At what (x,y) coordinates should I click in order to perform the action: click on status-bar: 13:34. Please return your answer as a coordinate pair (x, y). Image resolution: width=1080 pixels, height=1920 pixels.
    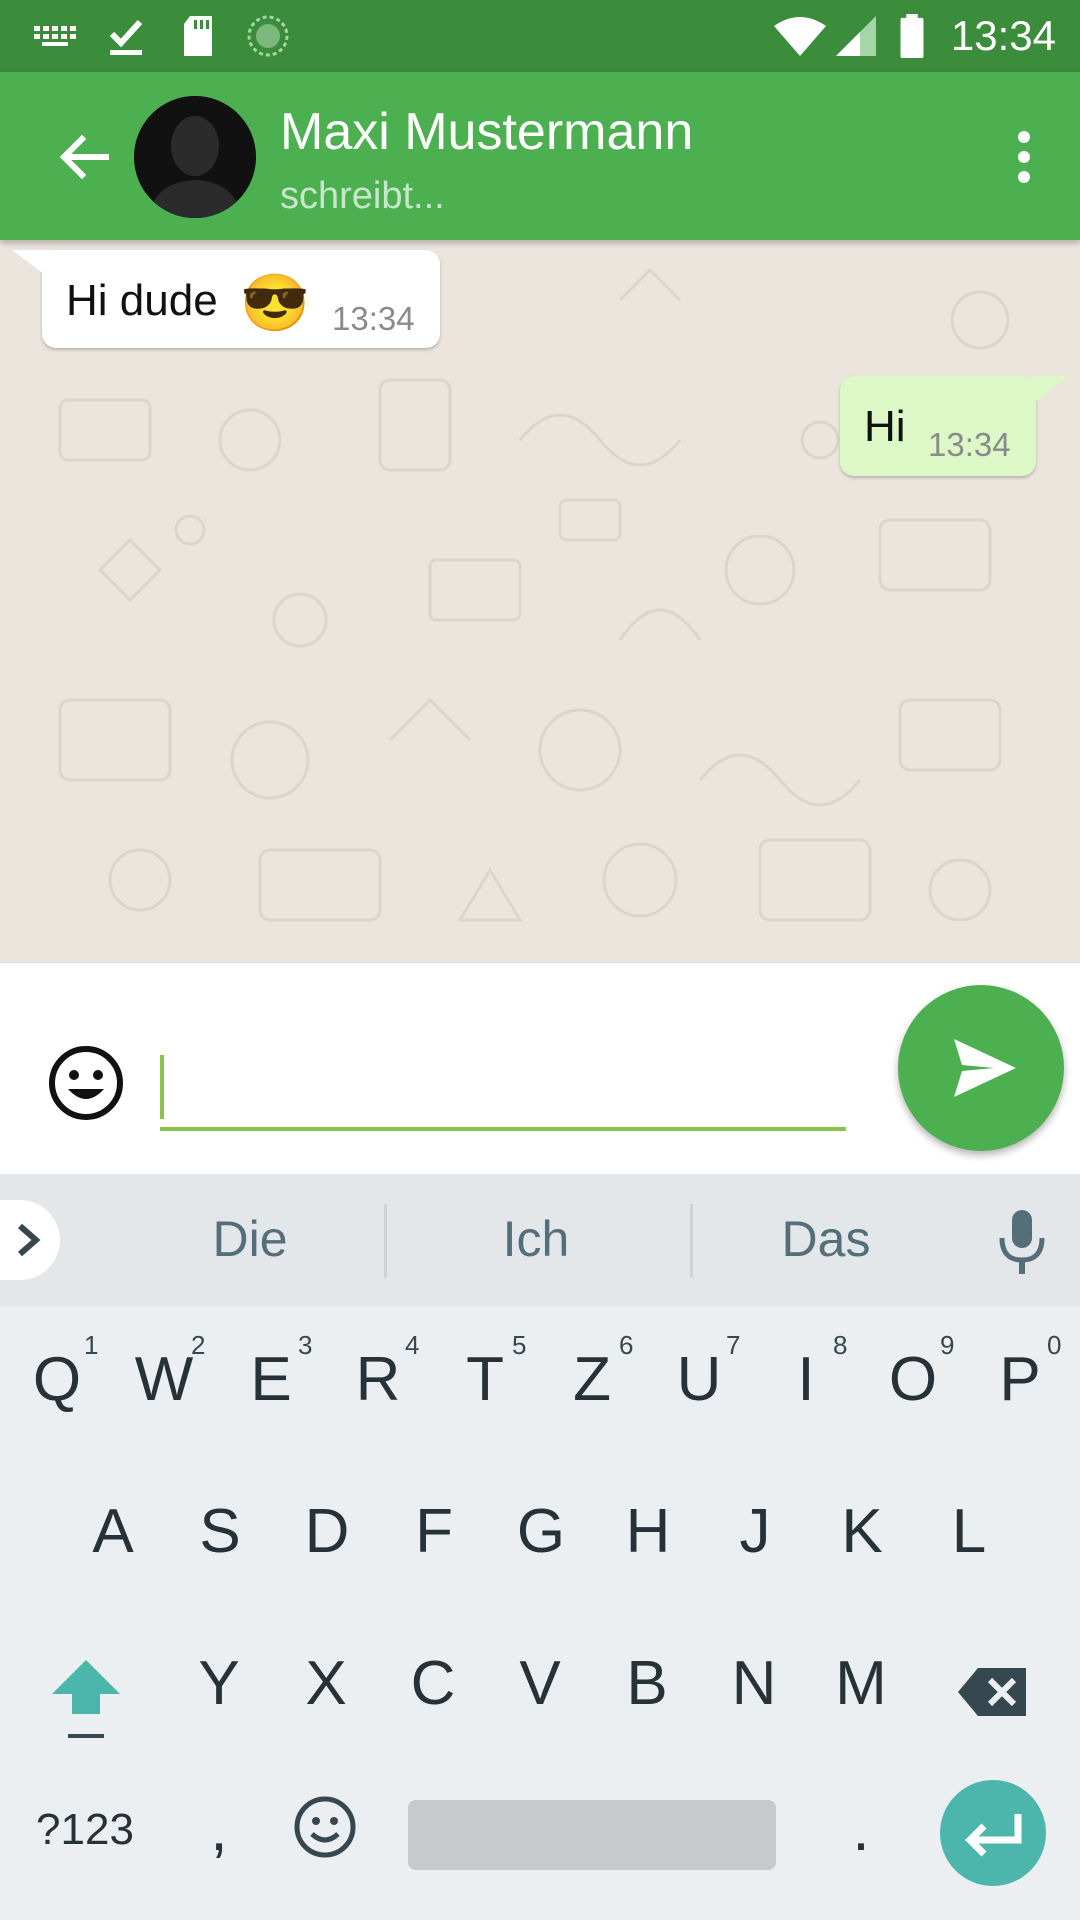
    Looking at the image, I should click on (540, 36).